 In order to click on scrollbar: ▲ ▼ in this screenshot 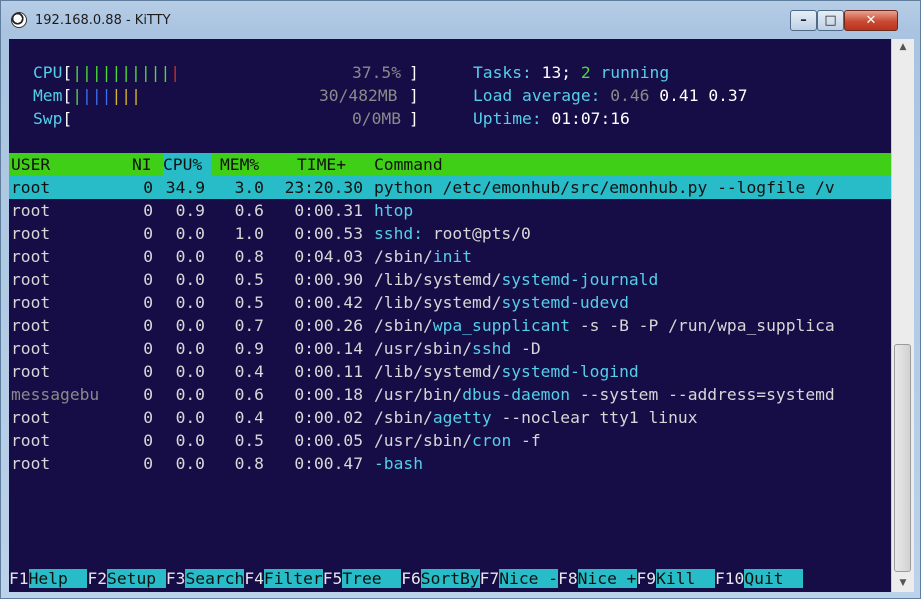, I will do `click(902, 315)`.